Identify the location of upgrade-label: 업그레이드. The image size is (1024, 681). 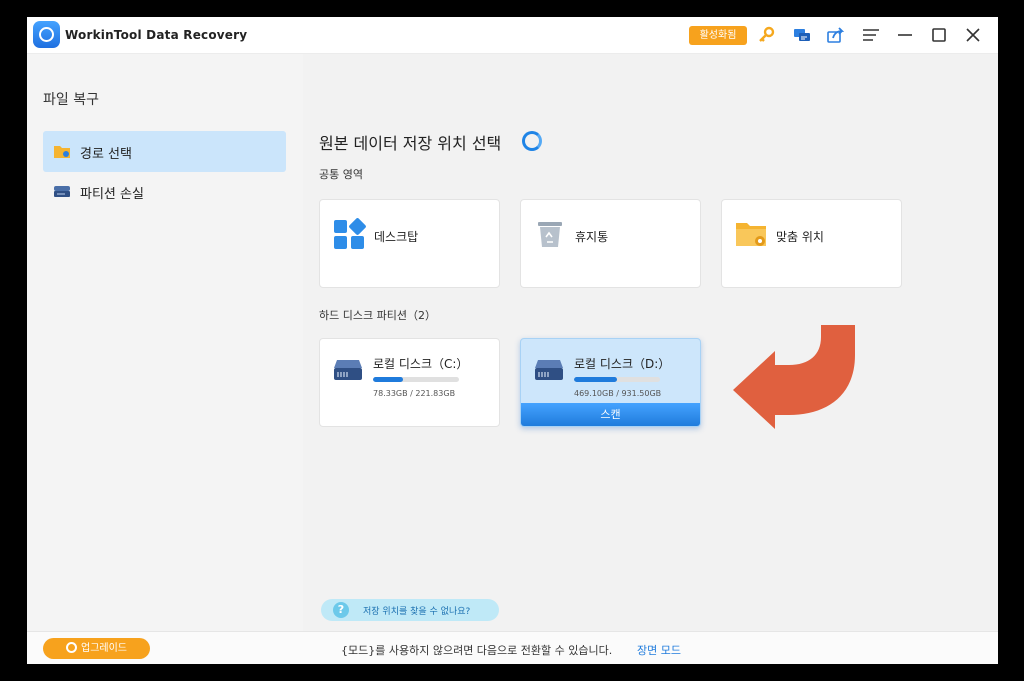
(104, 648).